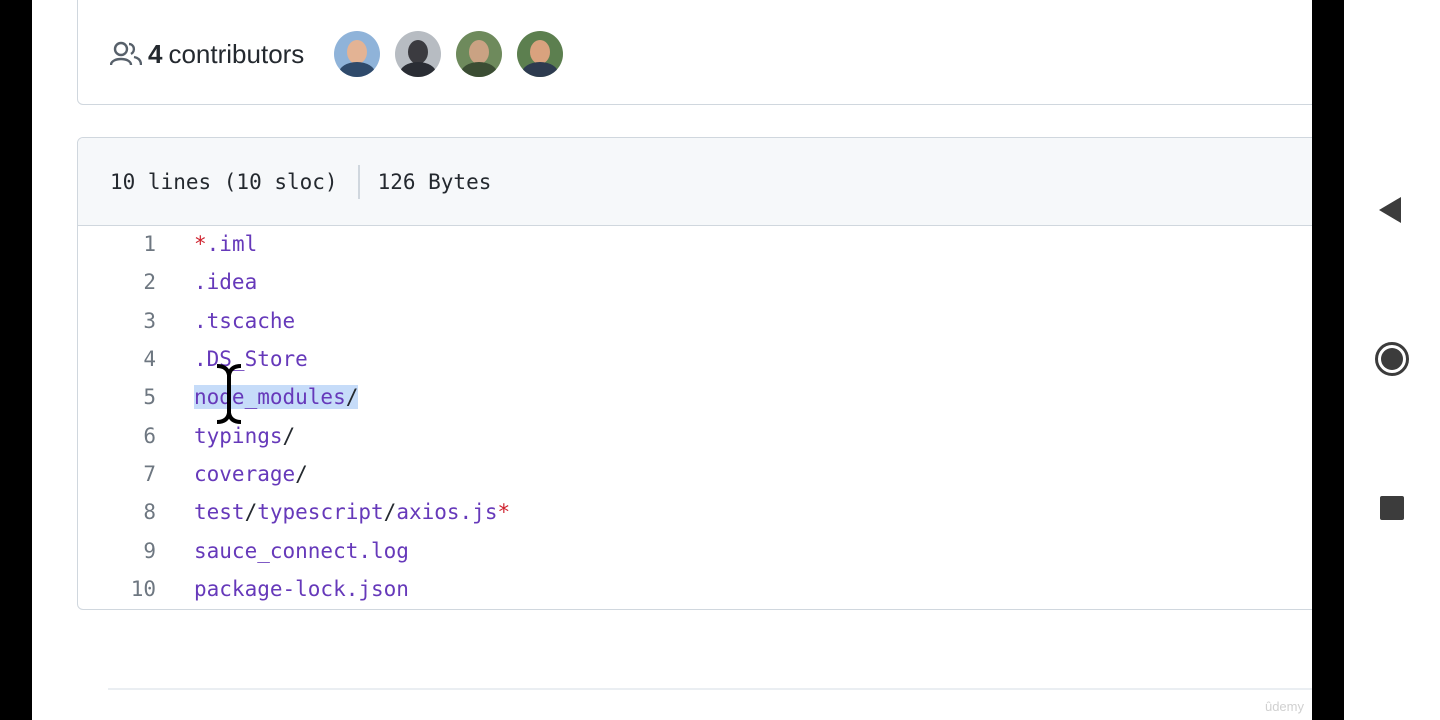 Image resolution: width=1440 pixels, height=720 pixels. What do you see at coordinates (695, 474) in the screenshot?
I see `code-line: 7 coverage/` at bounding box center [695, 474].